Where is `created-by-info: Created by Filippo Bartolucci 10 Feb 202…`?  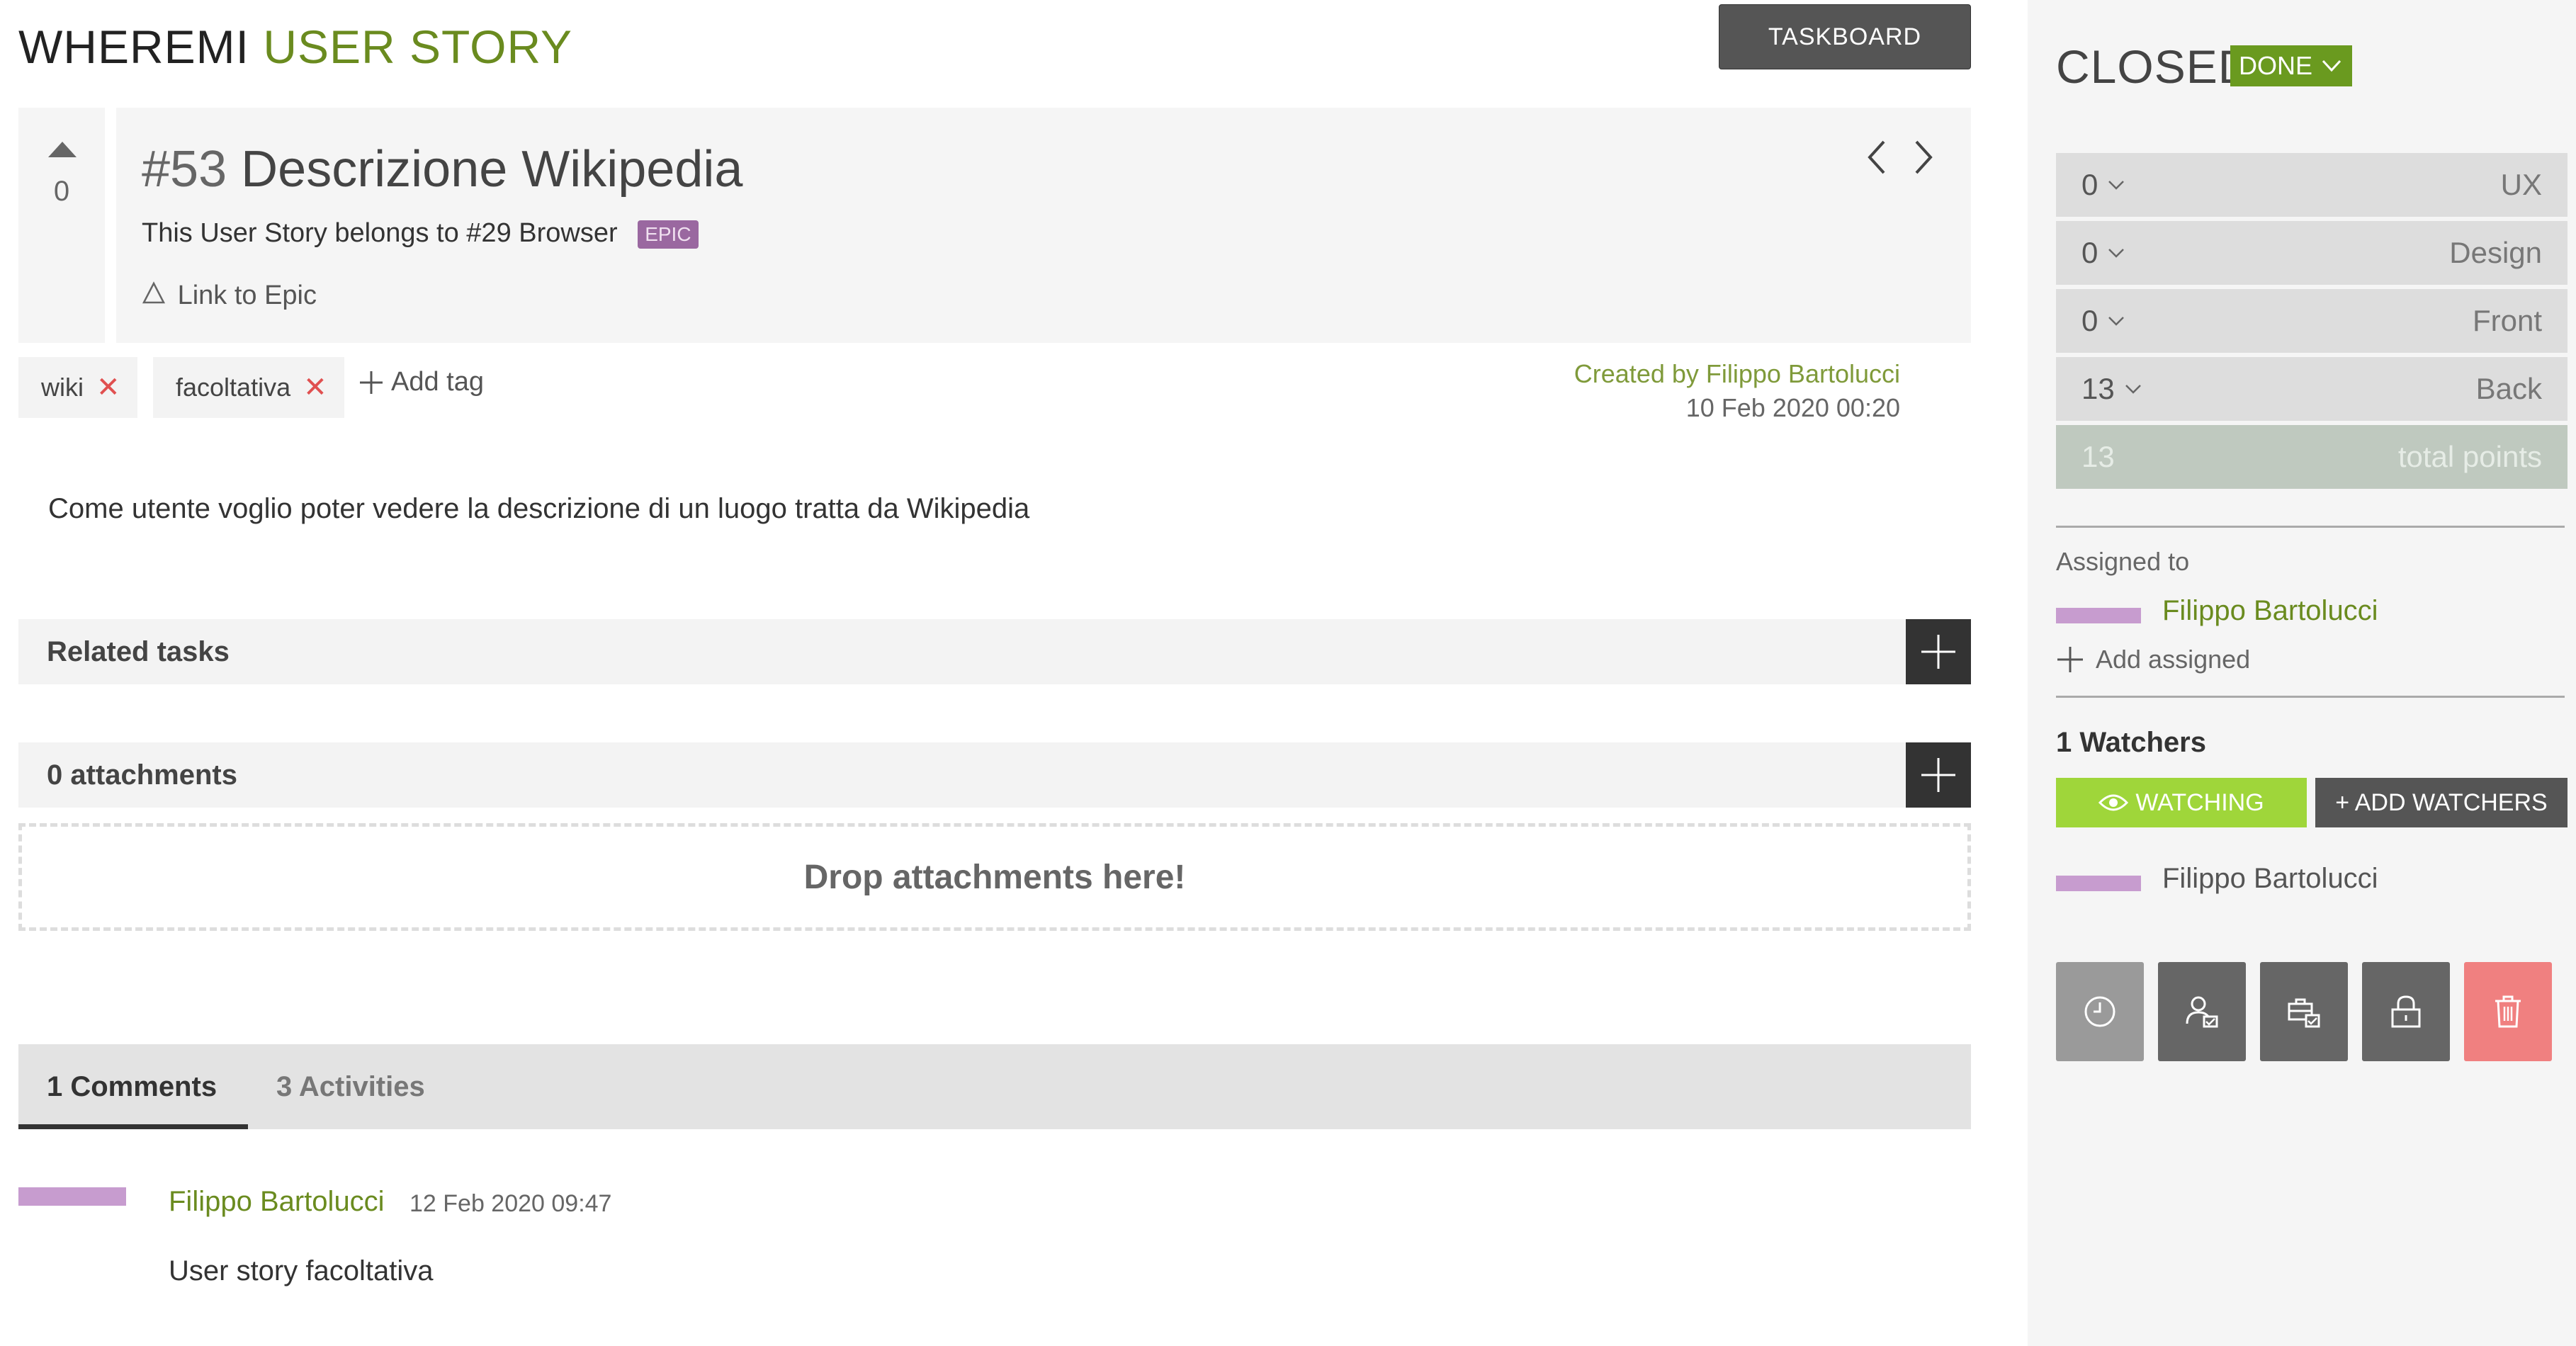 created-by-info: Created by Filippo Bartolucci 10 Feb 202… is located at coordinates (1737, 391).